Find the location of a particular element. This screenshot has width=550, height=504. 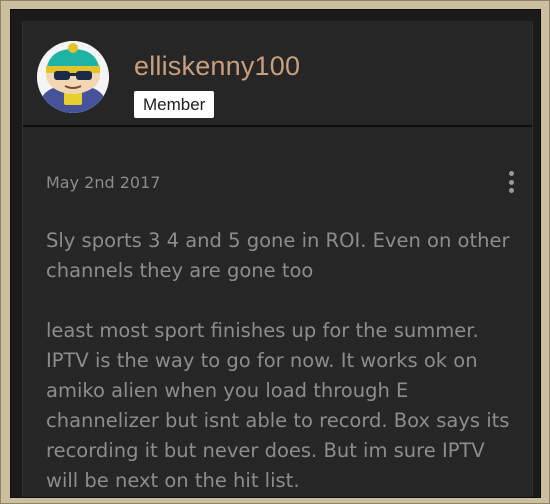

cartman-avatar-icon is located at coordinates (73, 77).